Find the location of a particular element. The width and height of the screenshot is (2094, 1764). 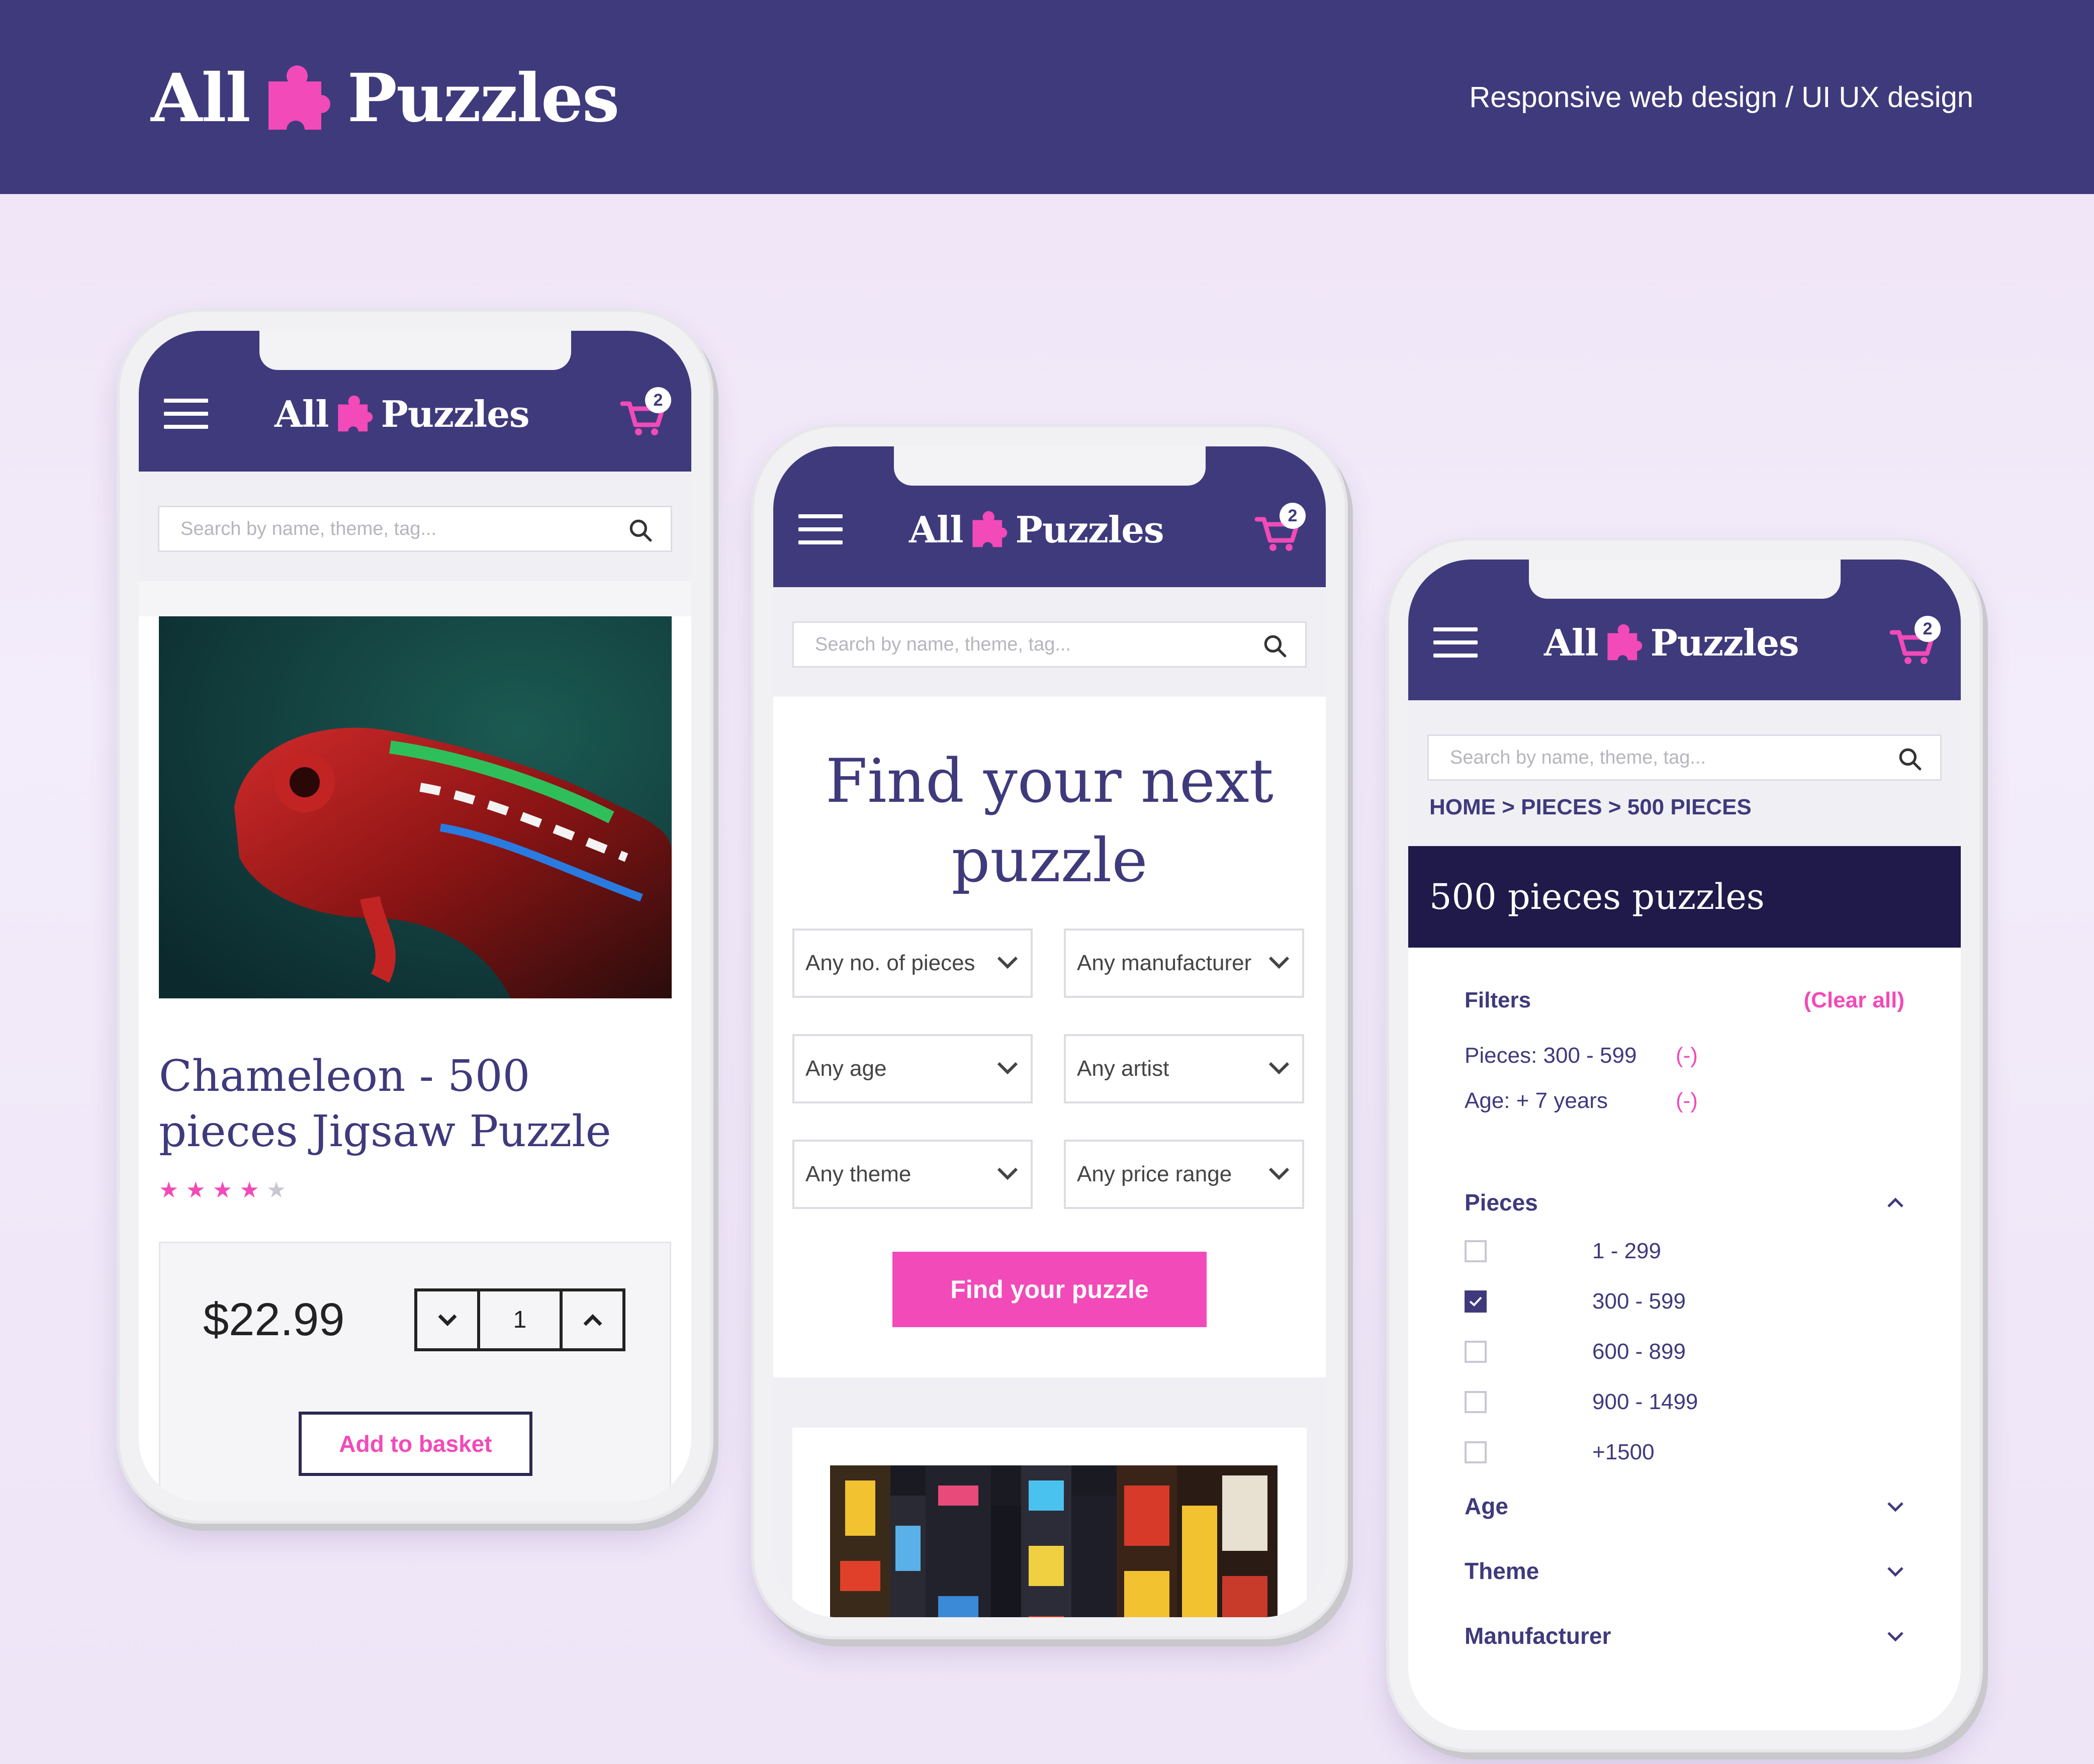

dropdown-value: Any age is located at coordinates (846, 1068).